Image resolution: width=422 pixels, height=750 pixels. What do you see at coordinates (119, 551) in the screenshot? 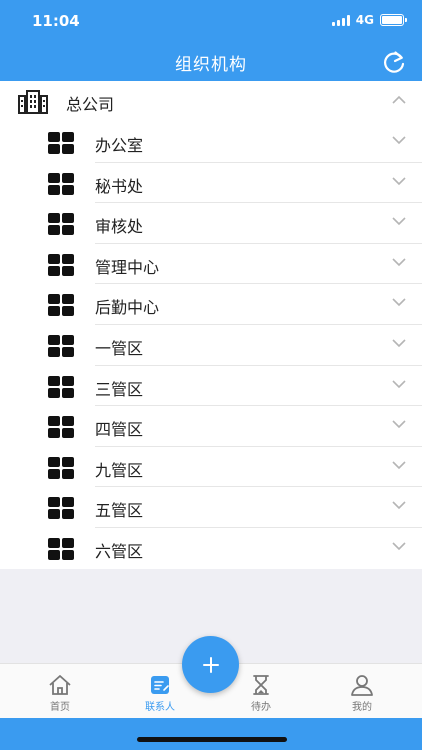
I see `tree-child-label: 六管区` at bounding box center [119, 551].